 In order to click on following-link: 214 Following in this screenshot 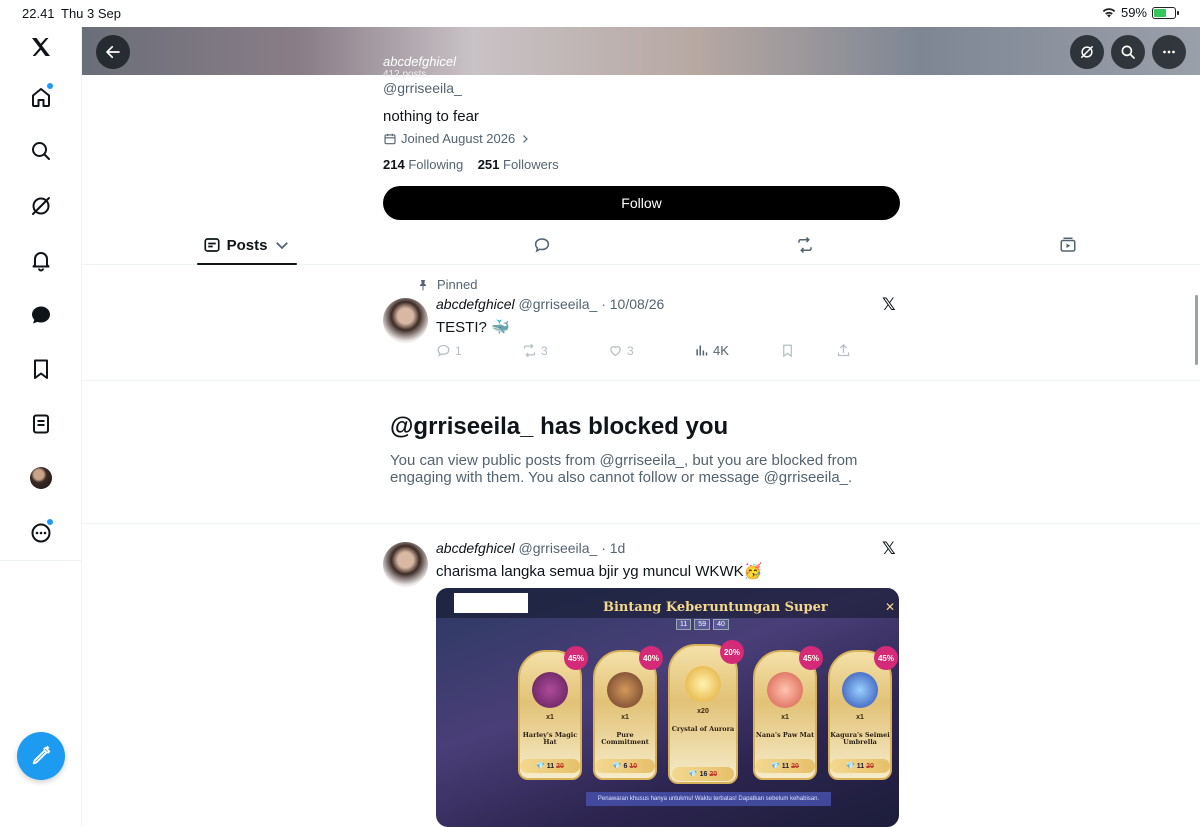, I will do `click(423, 164)`.